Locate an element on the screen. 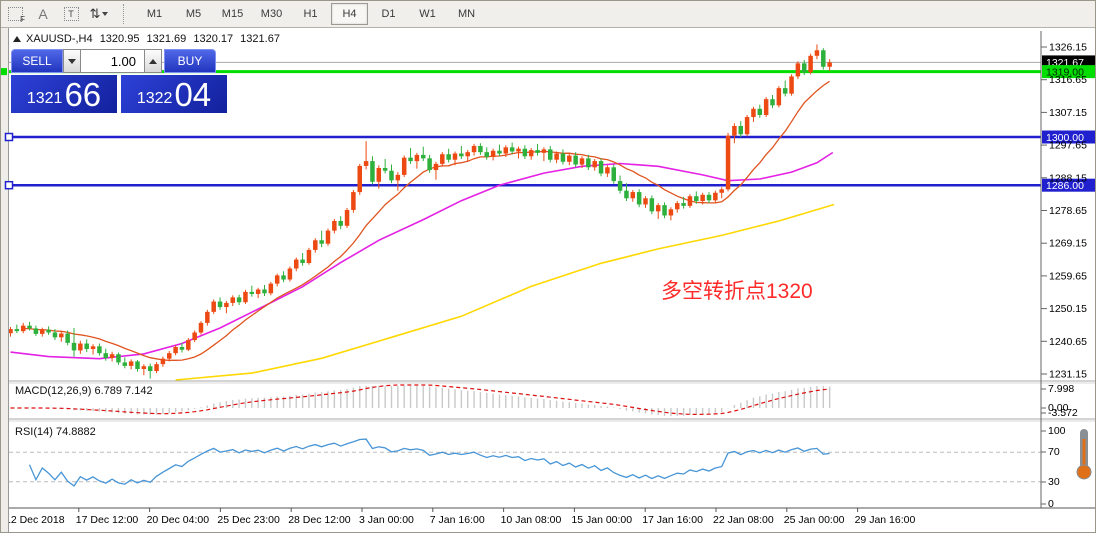 This screenshot has width=1096, height=533. level-left-handle is located at coordinates (4, 72).